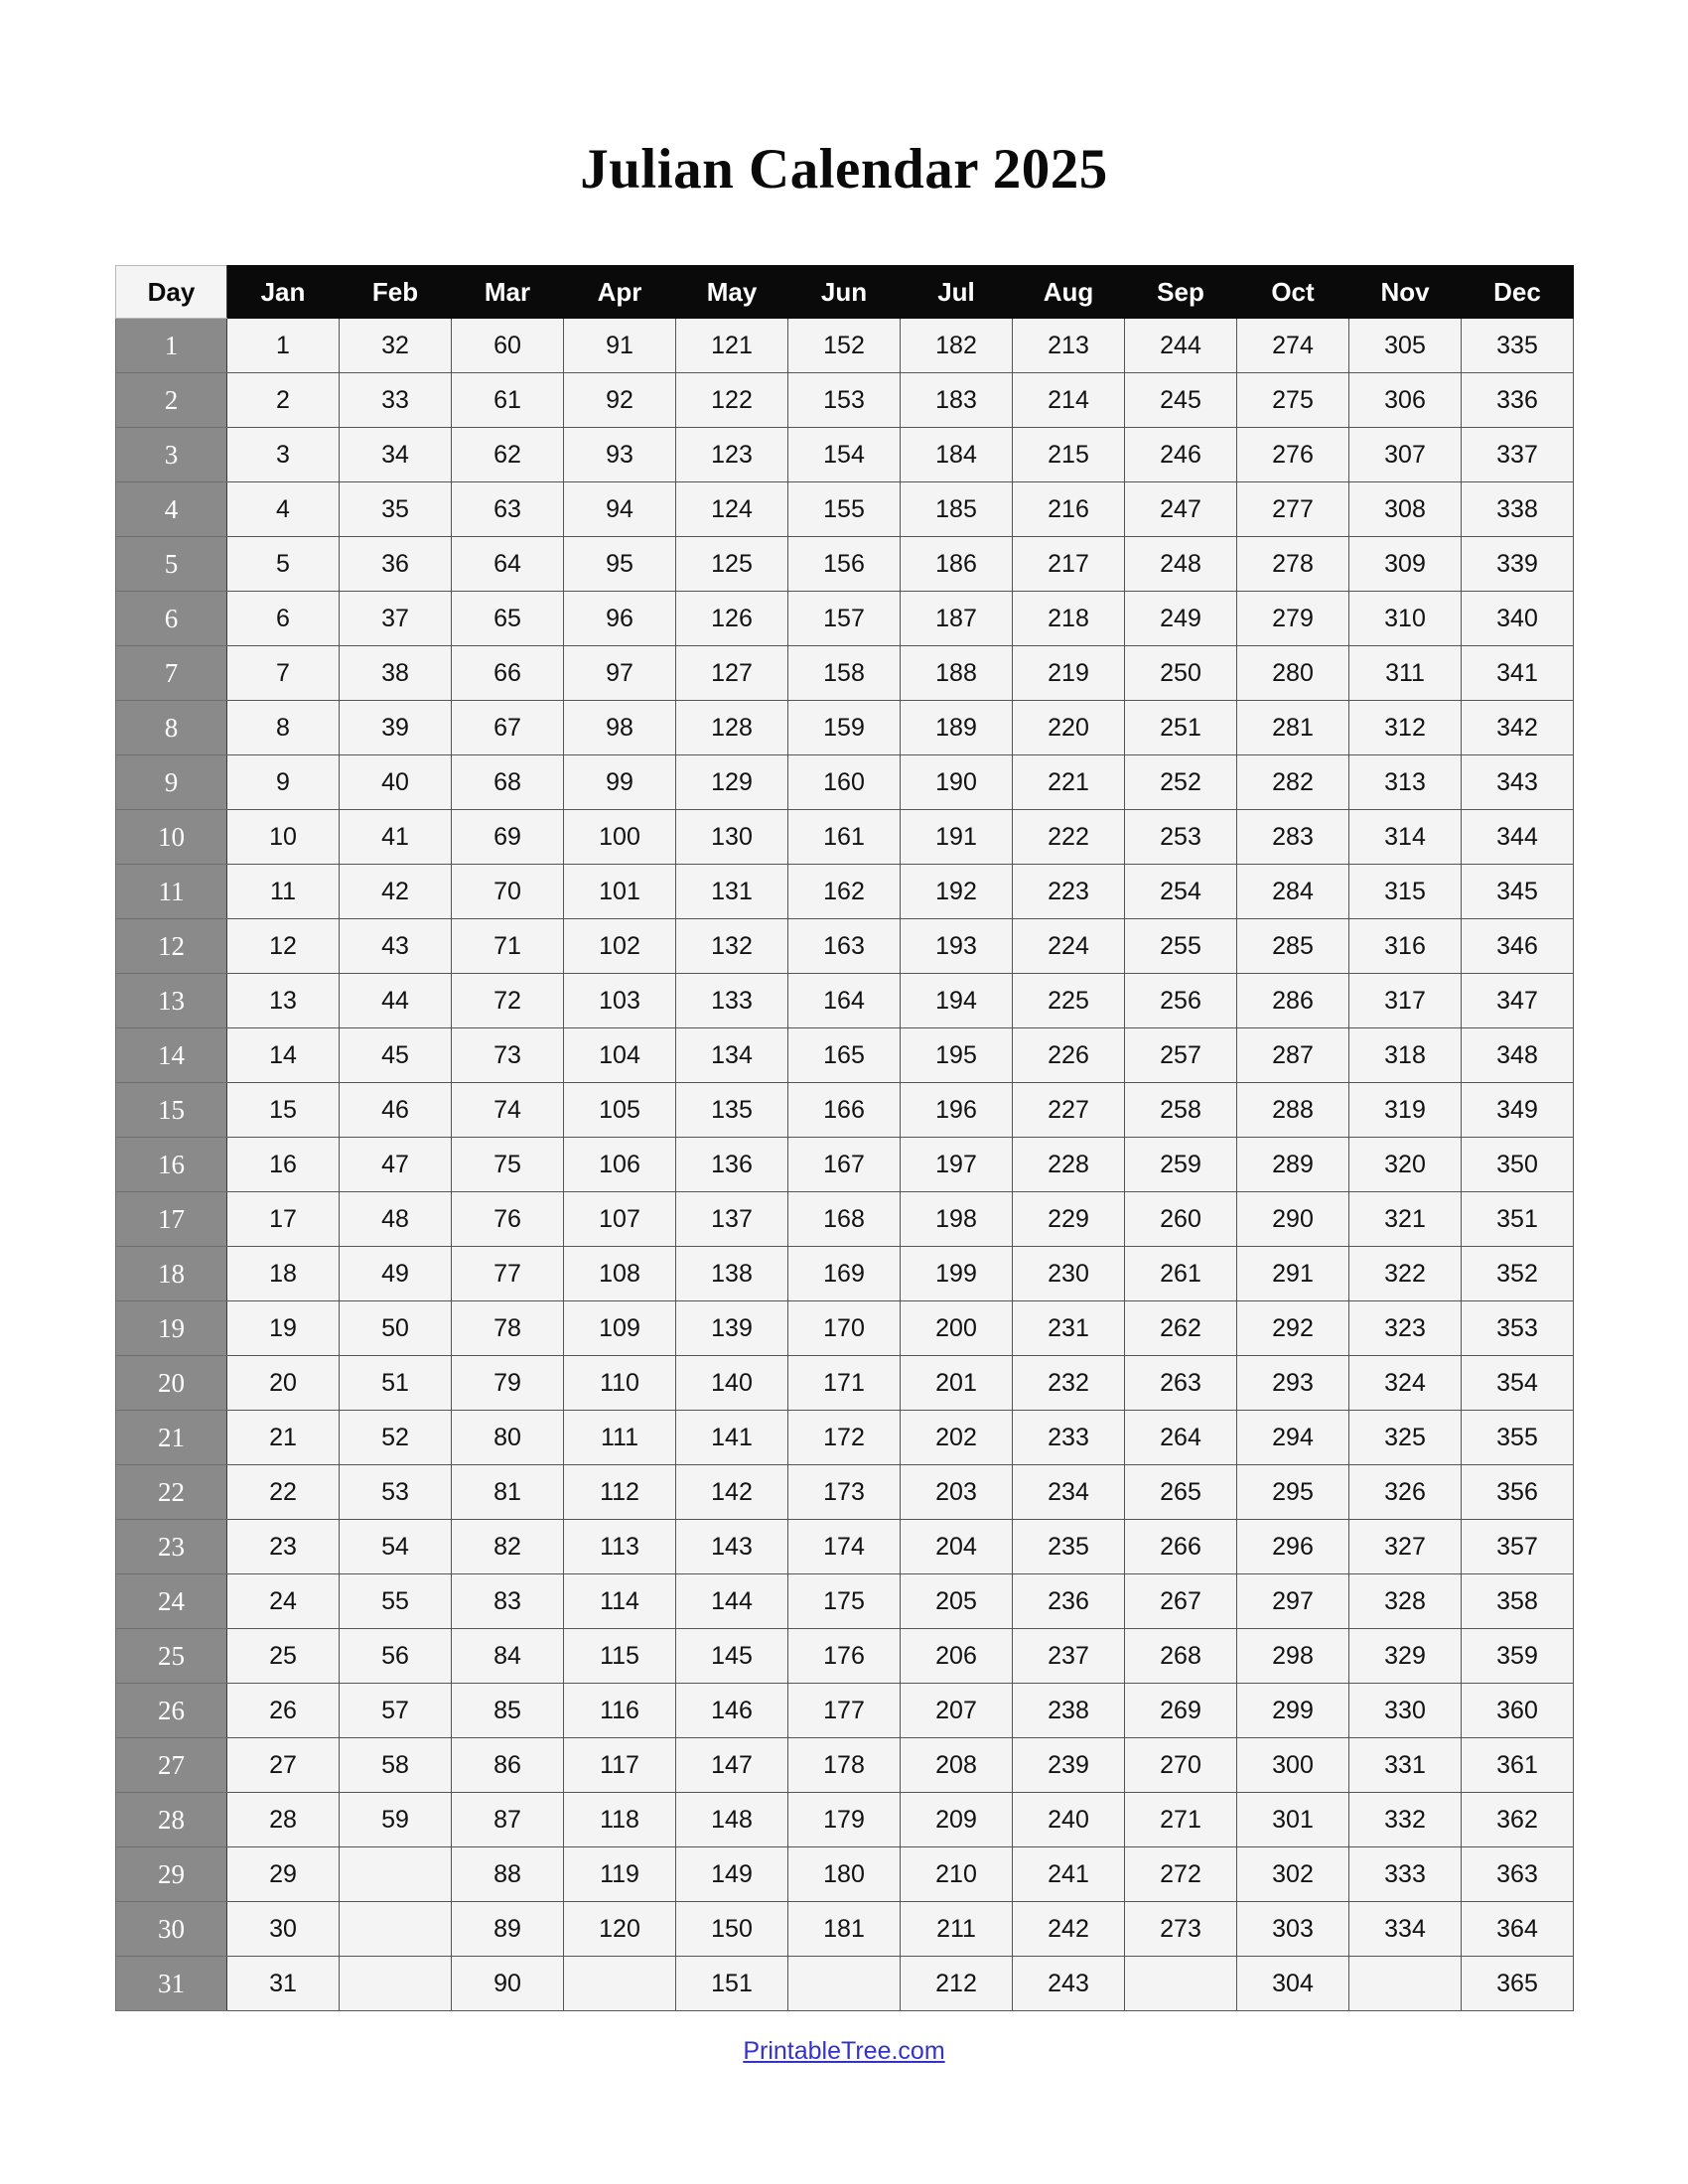 The width and height of the screenshot is (1688, 2184). What do you see at coordinates (956, 1710) in the screenshot?
I see `julian-day-cell: 207` at bounding box center [956, 1710].